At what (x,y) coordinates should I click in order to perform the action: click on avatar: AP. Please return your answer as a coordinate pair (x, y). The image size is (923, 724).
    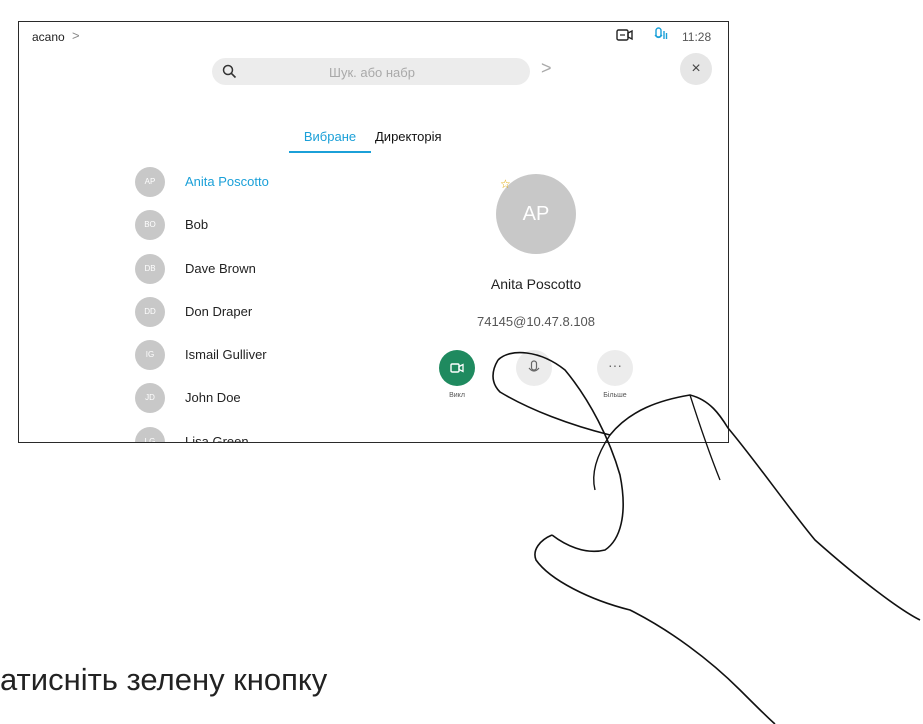
    Looking at the image, I should click on (150, 182).